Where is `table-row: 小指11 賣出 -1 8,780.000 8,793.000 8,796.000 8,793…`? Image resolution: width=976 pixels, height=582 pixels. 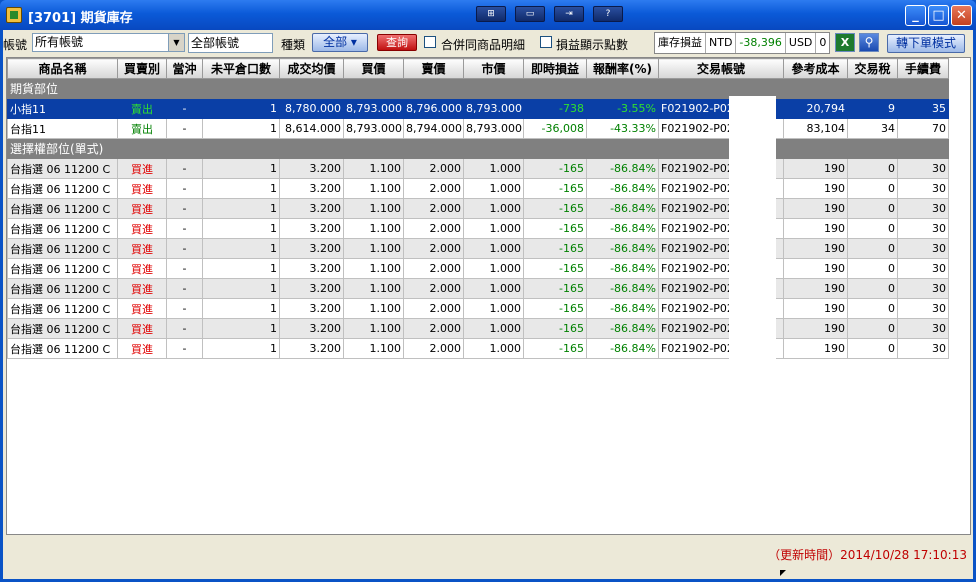 table-row: 小指11 賣出 -1 8,780.000 8,793.000 8,796.000 8,793… is located at coordinates (478, 108).